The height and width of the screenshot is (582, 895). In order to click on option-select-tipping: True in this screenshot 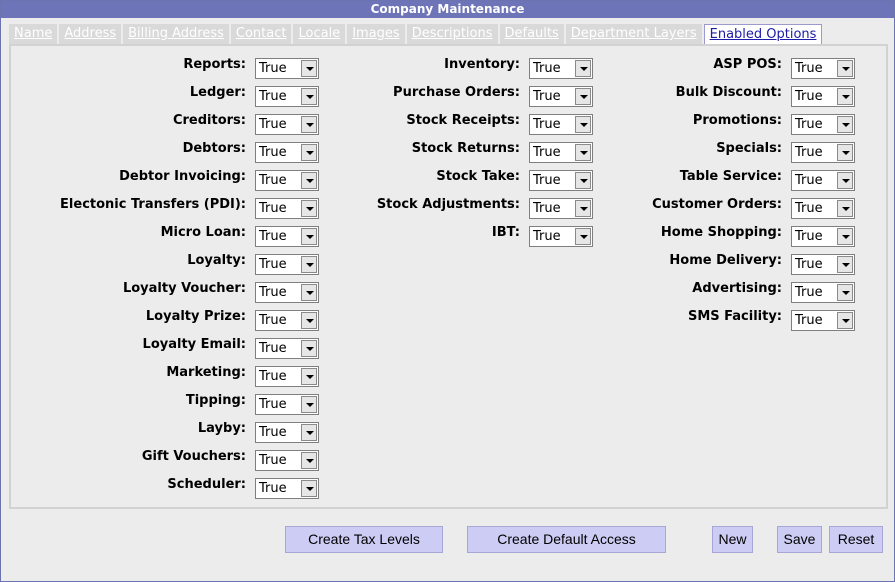, I will do `click(287, 404)`.